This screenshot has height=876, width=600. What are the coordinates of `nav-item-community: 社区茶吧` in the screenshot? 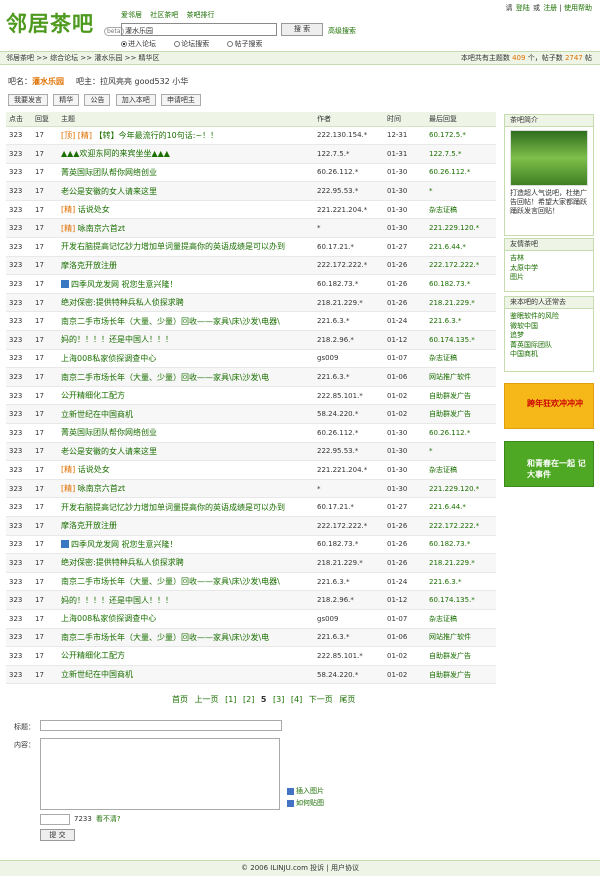 It's located at (164, 15).